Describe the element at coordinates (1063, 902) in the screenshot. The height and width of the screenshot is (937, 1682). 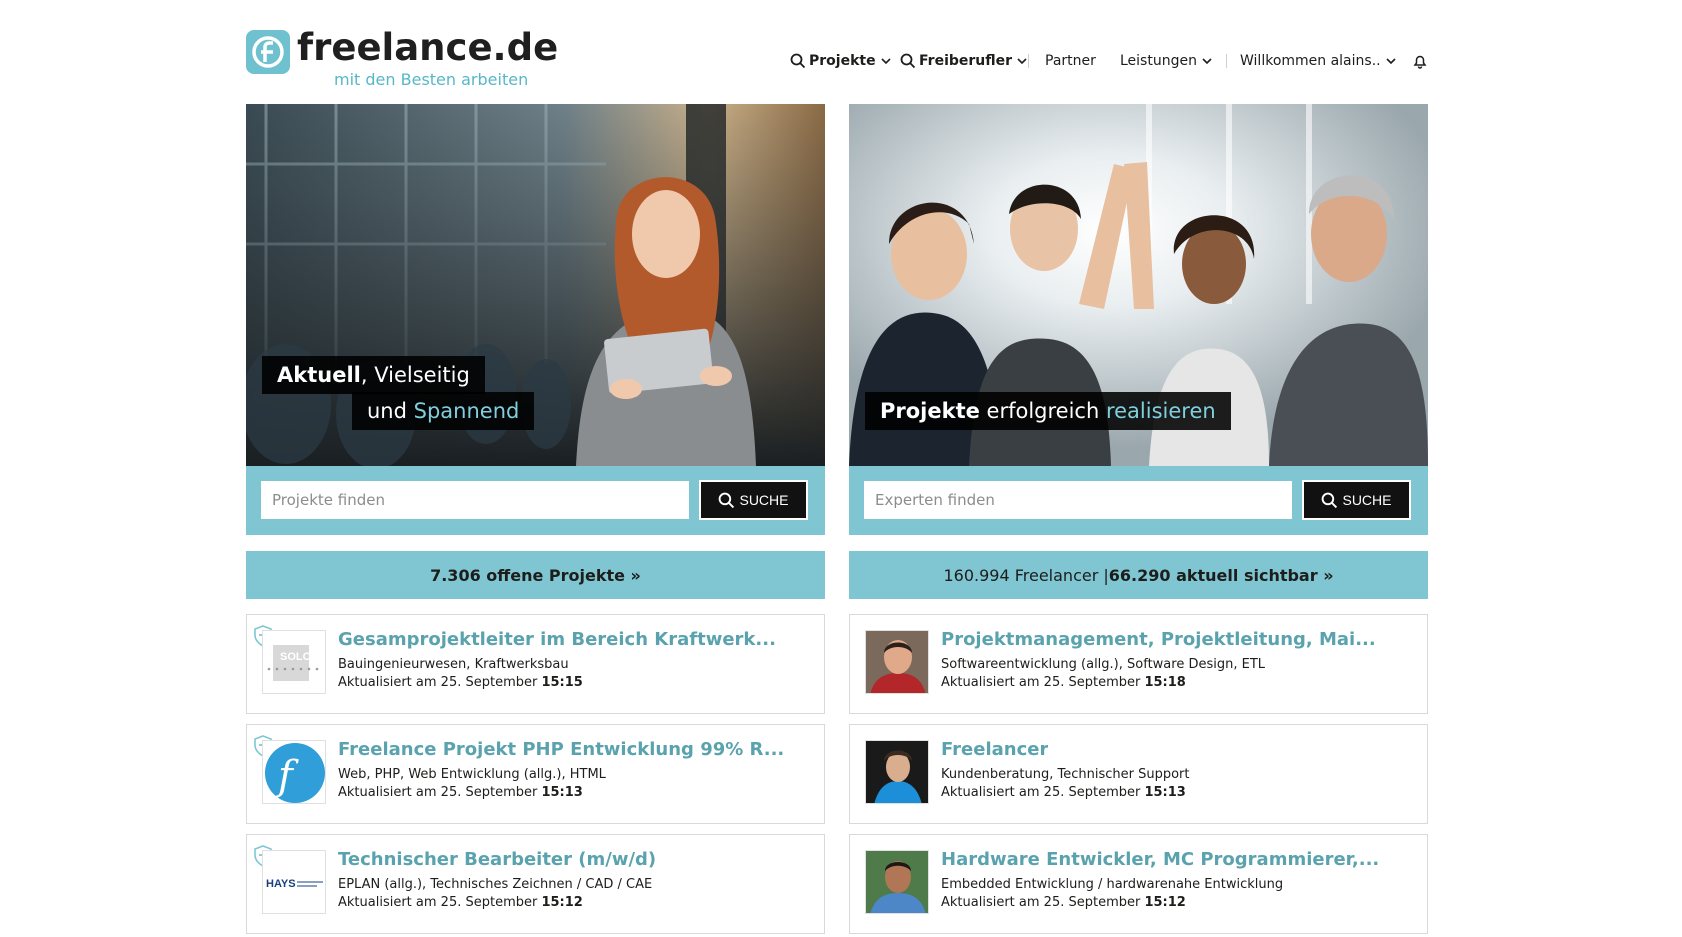
I see `freelancer-updated: Aktualisiert am 25. September 15:12` at that location.